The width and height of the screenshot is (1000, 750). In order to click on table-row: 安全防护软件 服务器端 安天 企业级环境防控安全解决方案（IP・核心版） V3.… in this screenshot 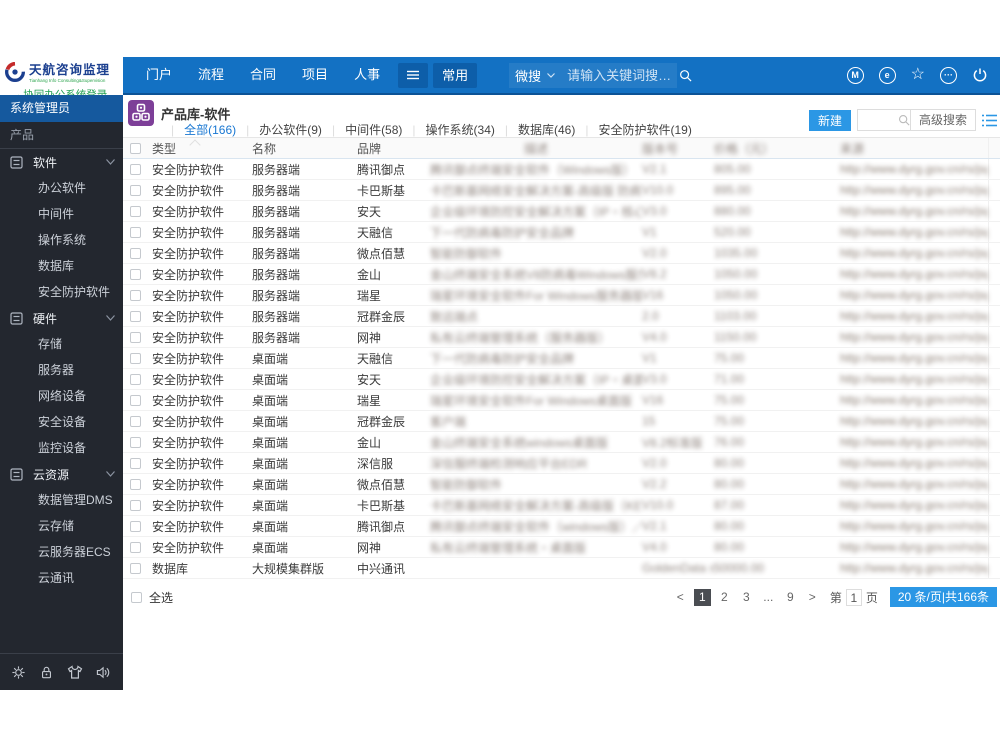, I will do `click(561, 211)`.